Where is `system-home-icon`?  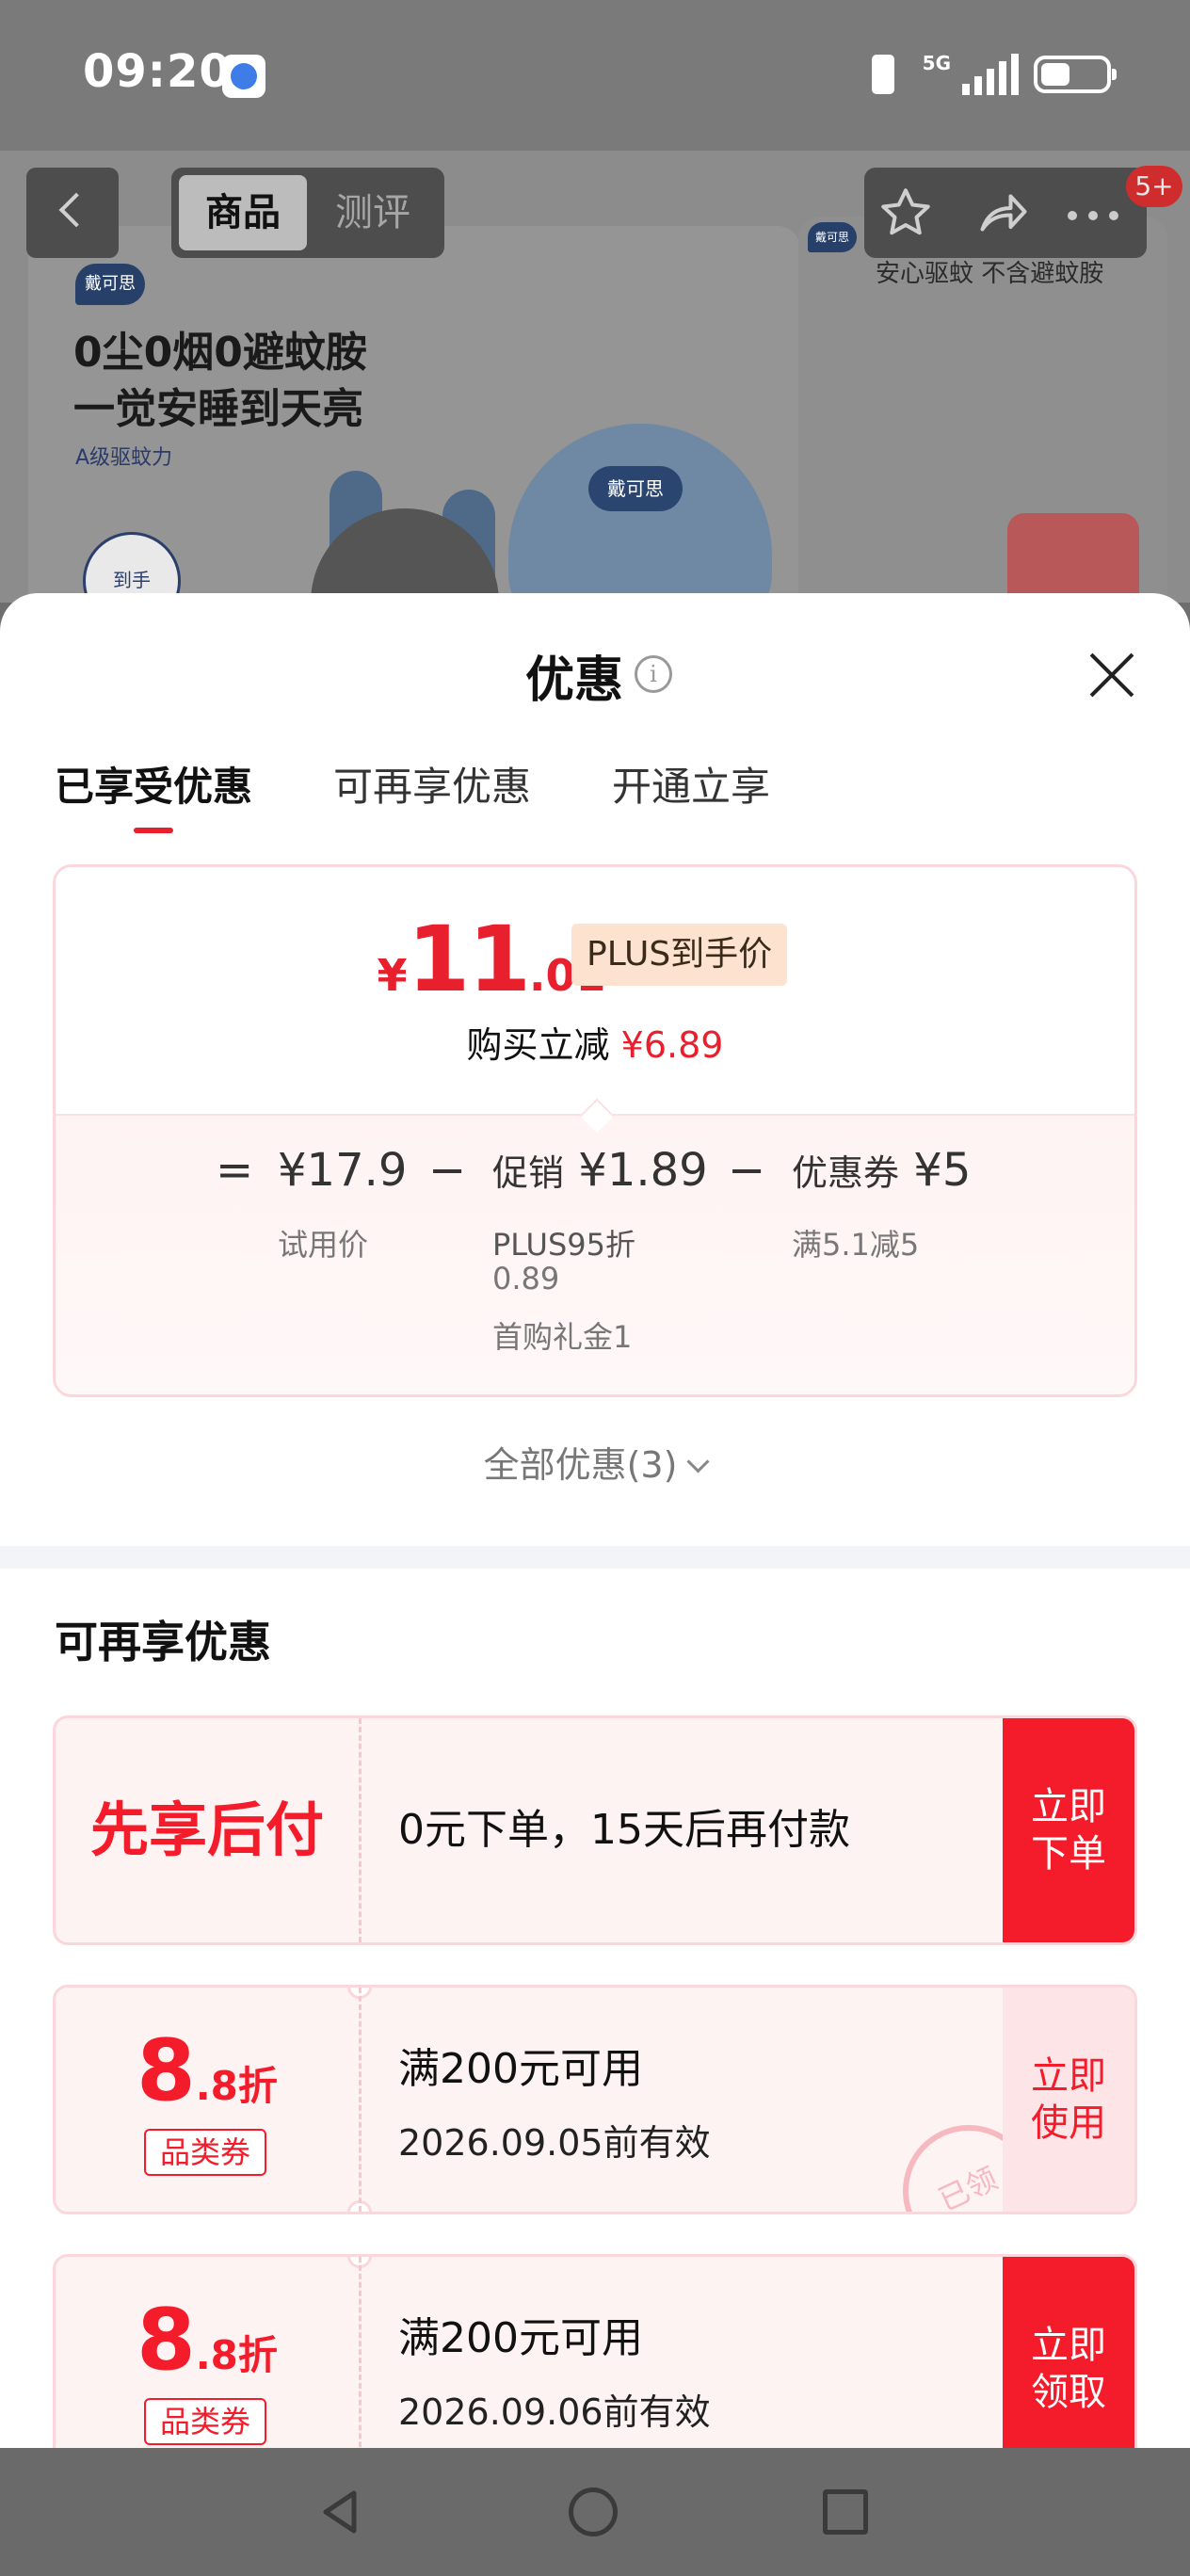 system-home-icon is located at coordinates (593, 2511).